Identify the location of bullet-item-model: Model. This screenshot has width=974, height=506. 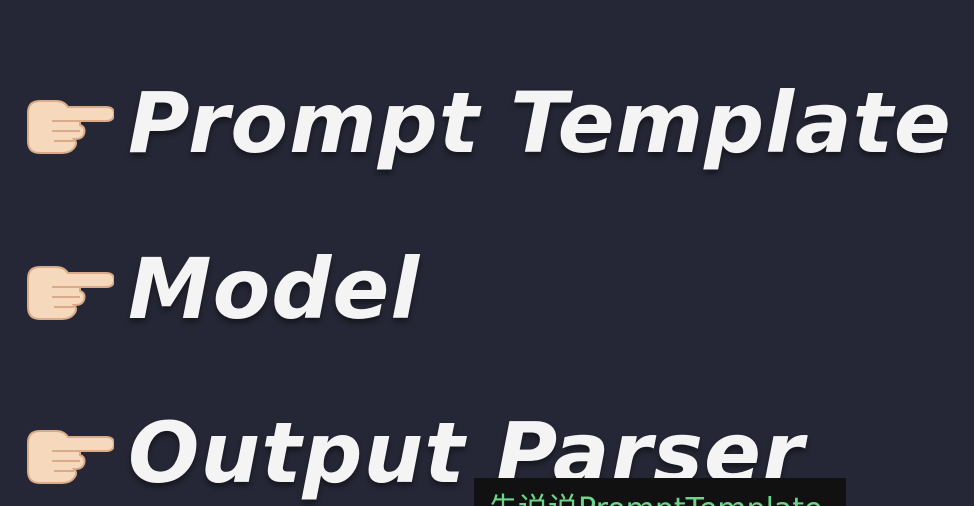
(221, 289).